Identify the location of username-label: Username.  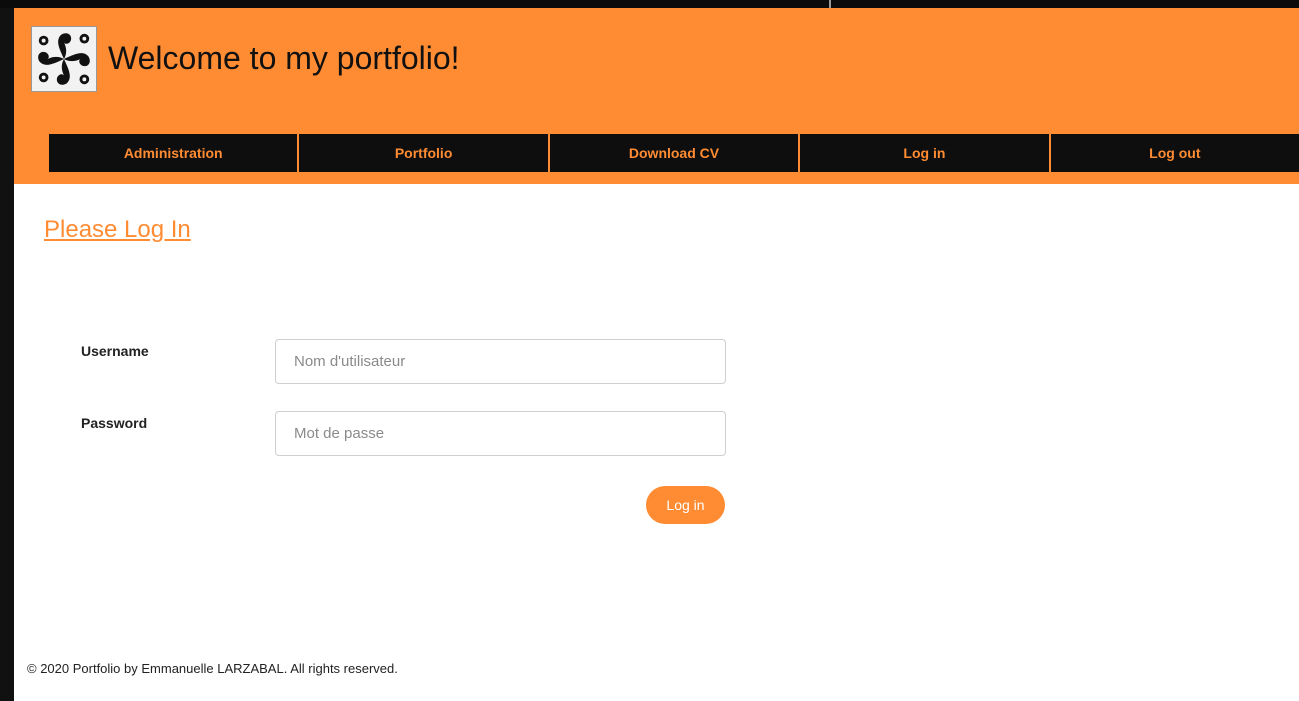
(115, 351).